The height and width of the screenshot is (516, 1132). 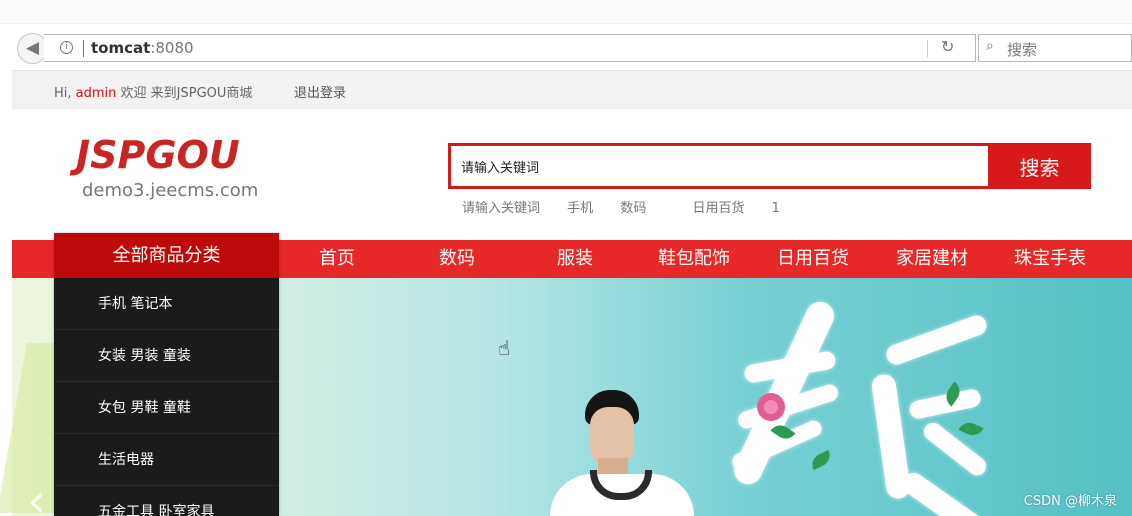 I want to click on calligraphy-summer-character, so click(x=922, y=414).